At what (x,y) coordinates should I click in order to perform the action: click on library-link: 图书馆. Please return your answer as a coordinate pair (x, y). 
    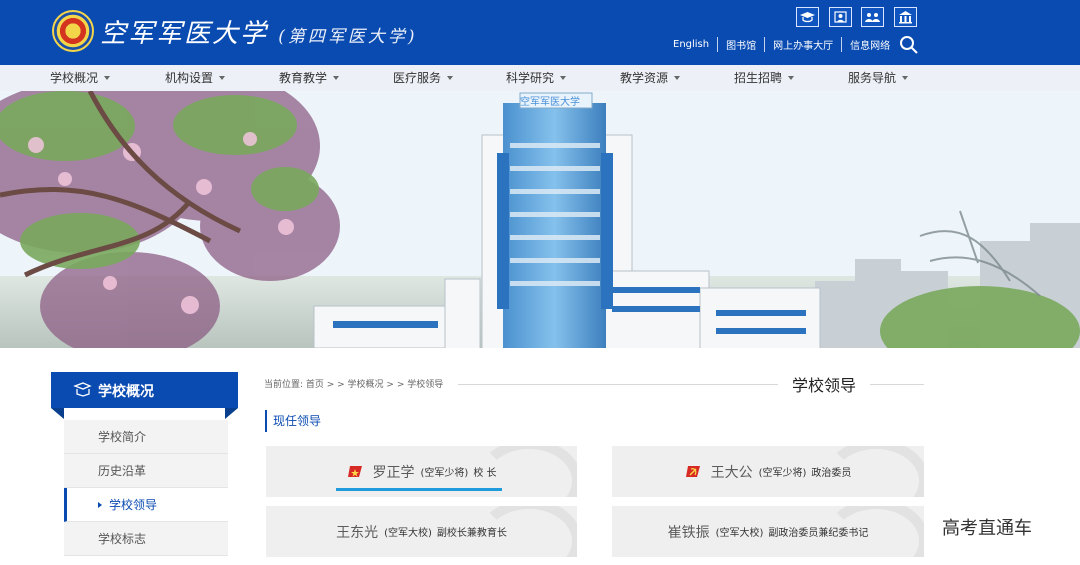
    Looking at the image, I should click on (740, 44).